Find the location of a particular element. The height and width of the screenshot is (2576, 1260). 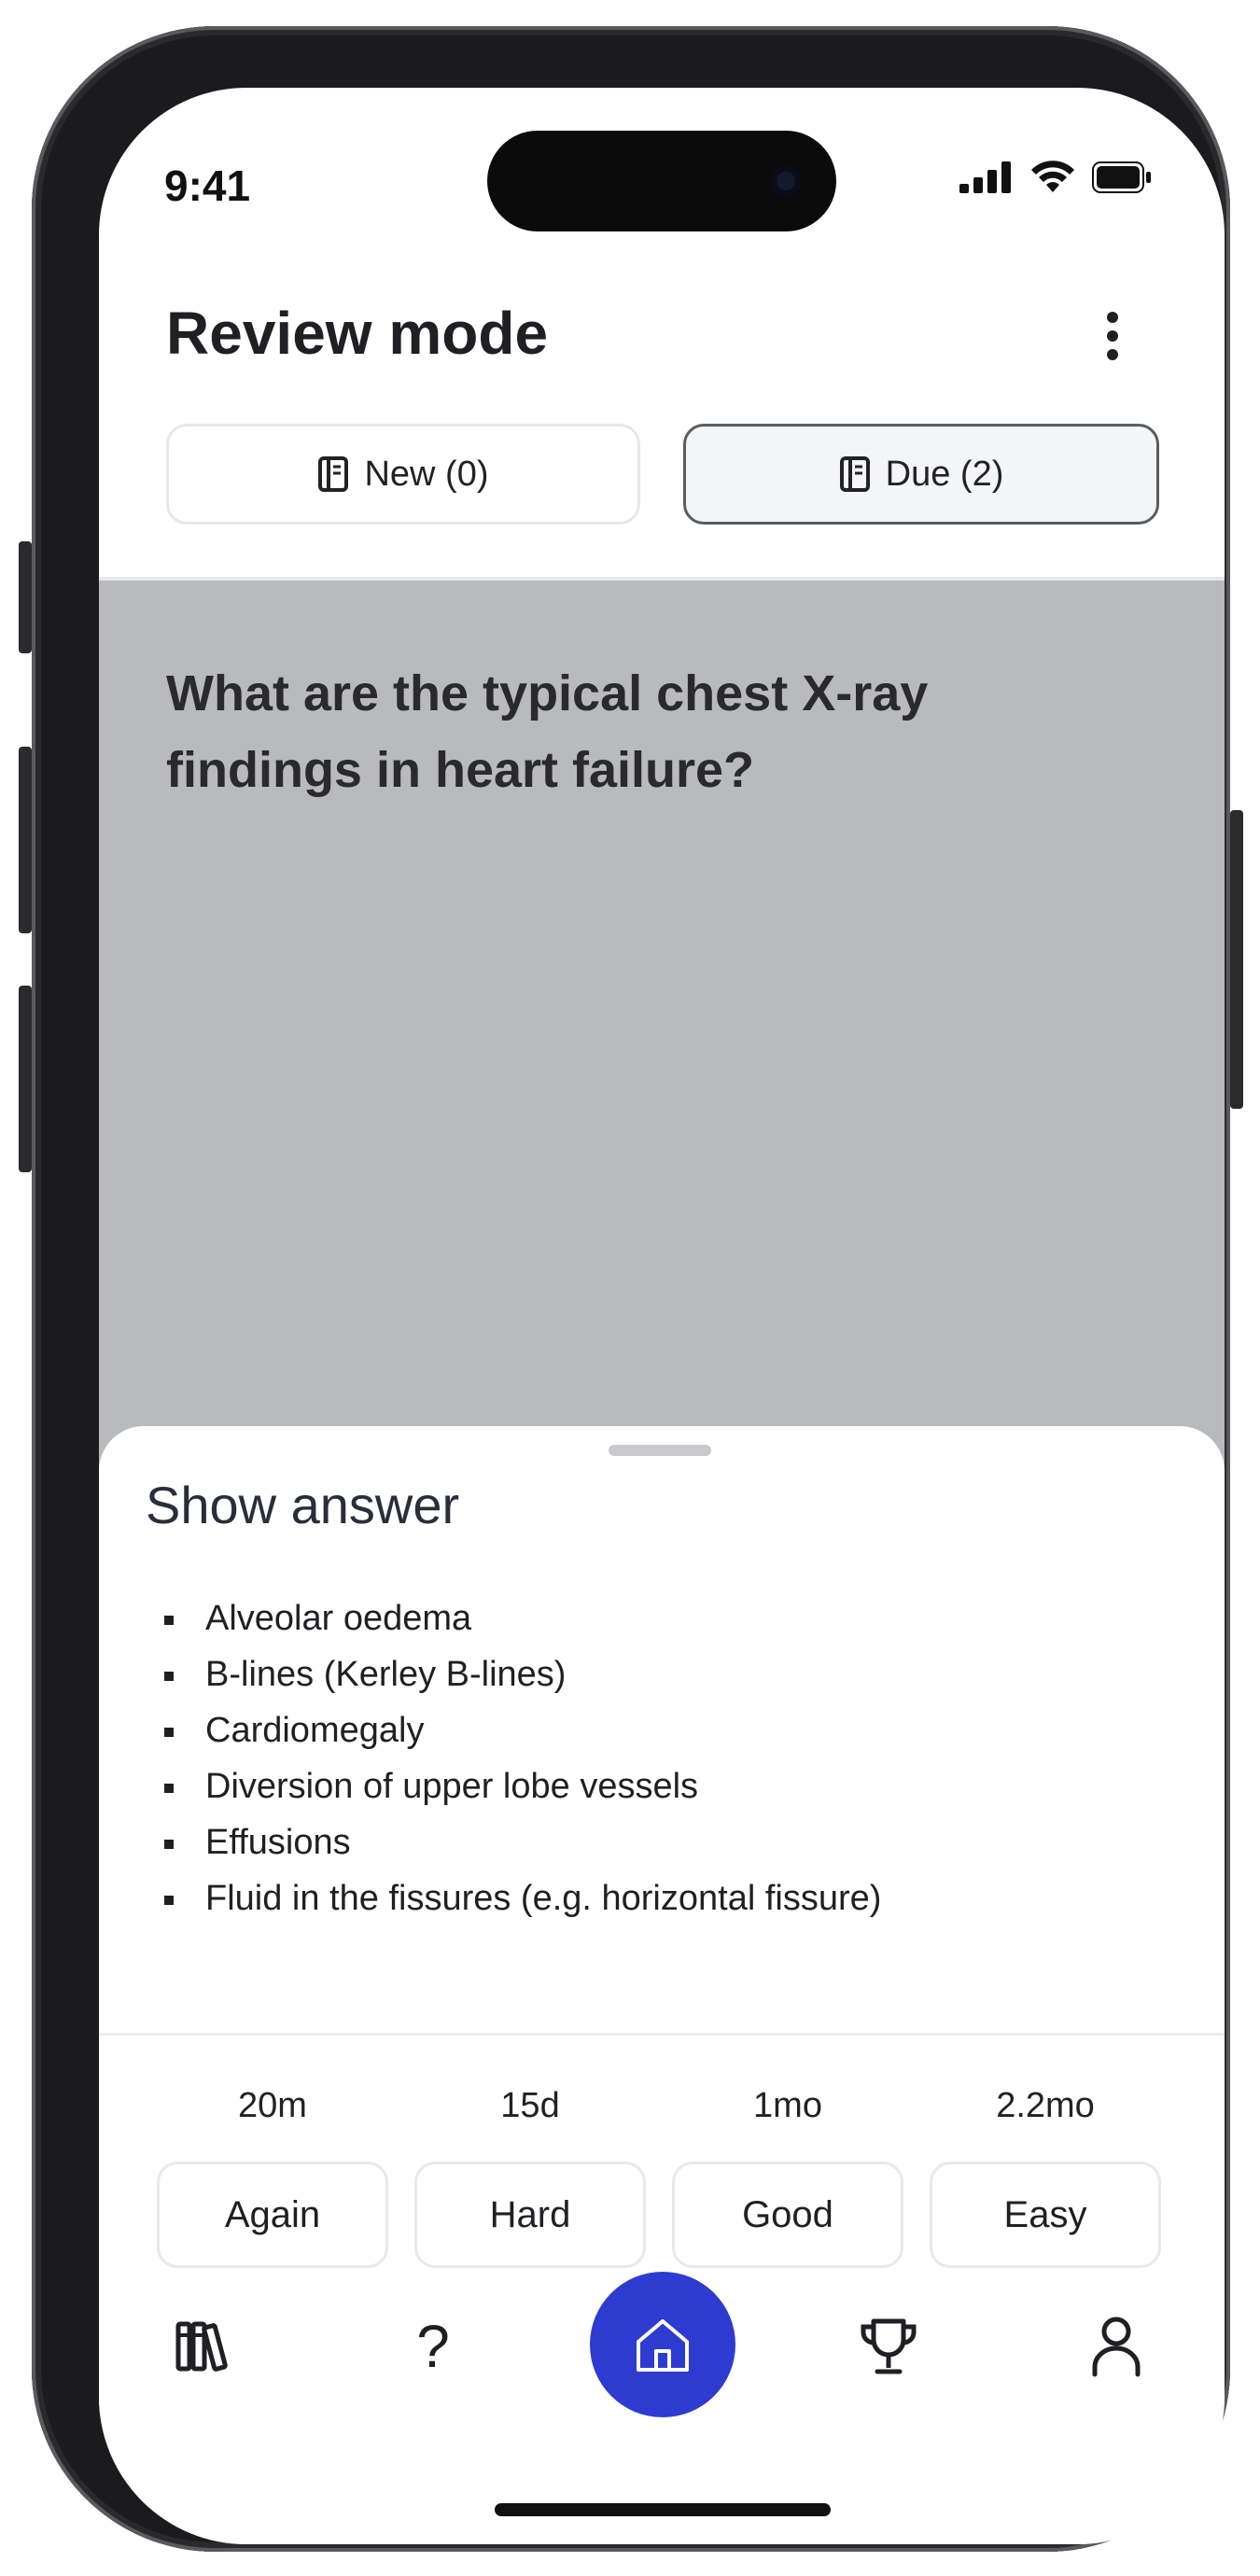

grade-easy: 2.2mo Easy is located at coordinates (1045, 2173).